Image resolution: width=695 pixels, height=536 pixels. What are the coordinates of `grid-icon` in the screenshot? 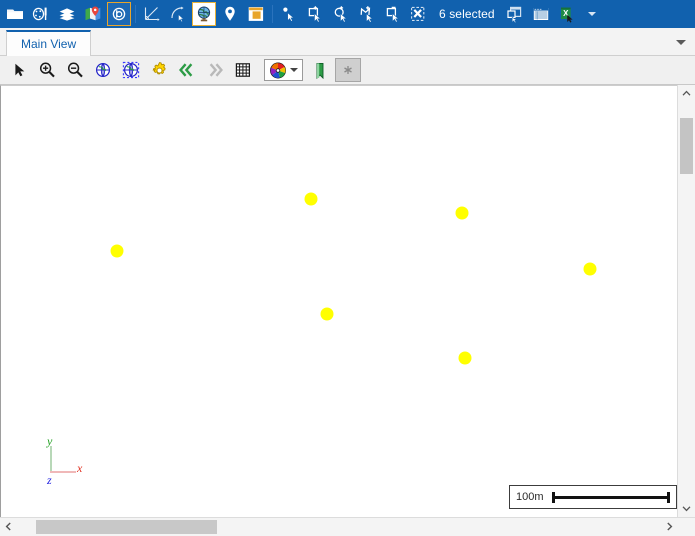 It's located at (243, 70).